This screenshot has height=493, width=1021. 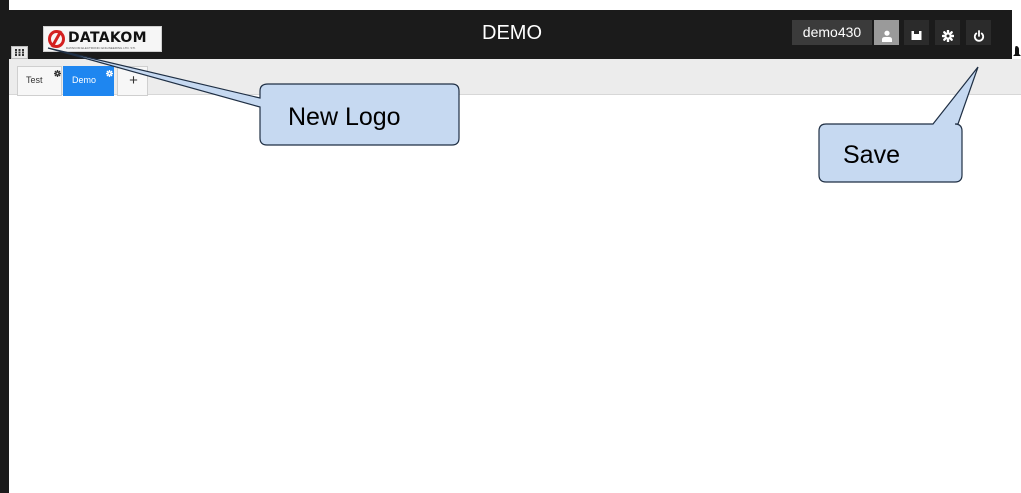 I want to click on logo-callout-text: New Logo, so click(x=344, y=117).